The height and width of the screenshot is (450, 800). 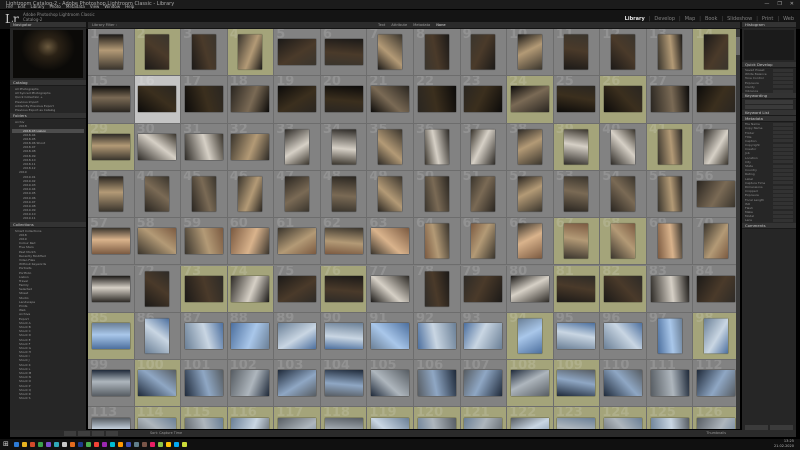 I want to click on thumbnail-cell: 4, so click(x=251, y=53).